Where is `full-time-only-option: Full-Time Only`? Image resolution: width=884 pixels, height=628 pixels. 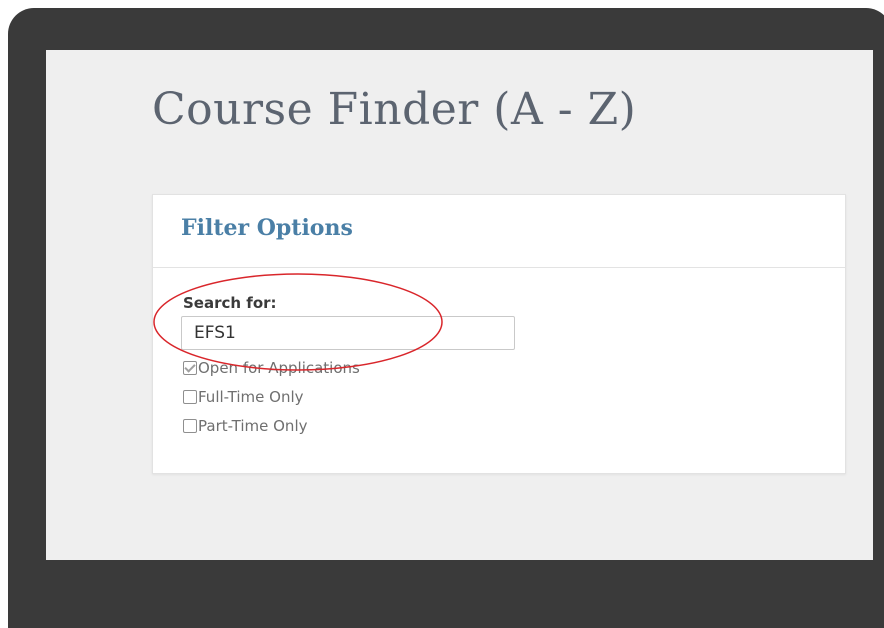 full-time-only-option: Full-Time Only is located at coordinates (243, 397).